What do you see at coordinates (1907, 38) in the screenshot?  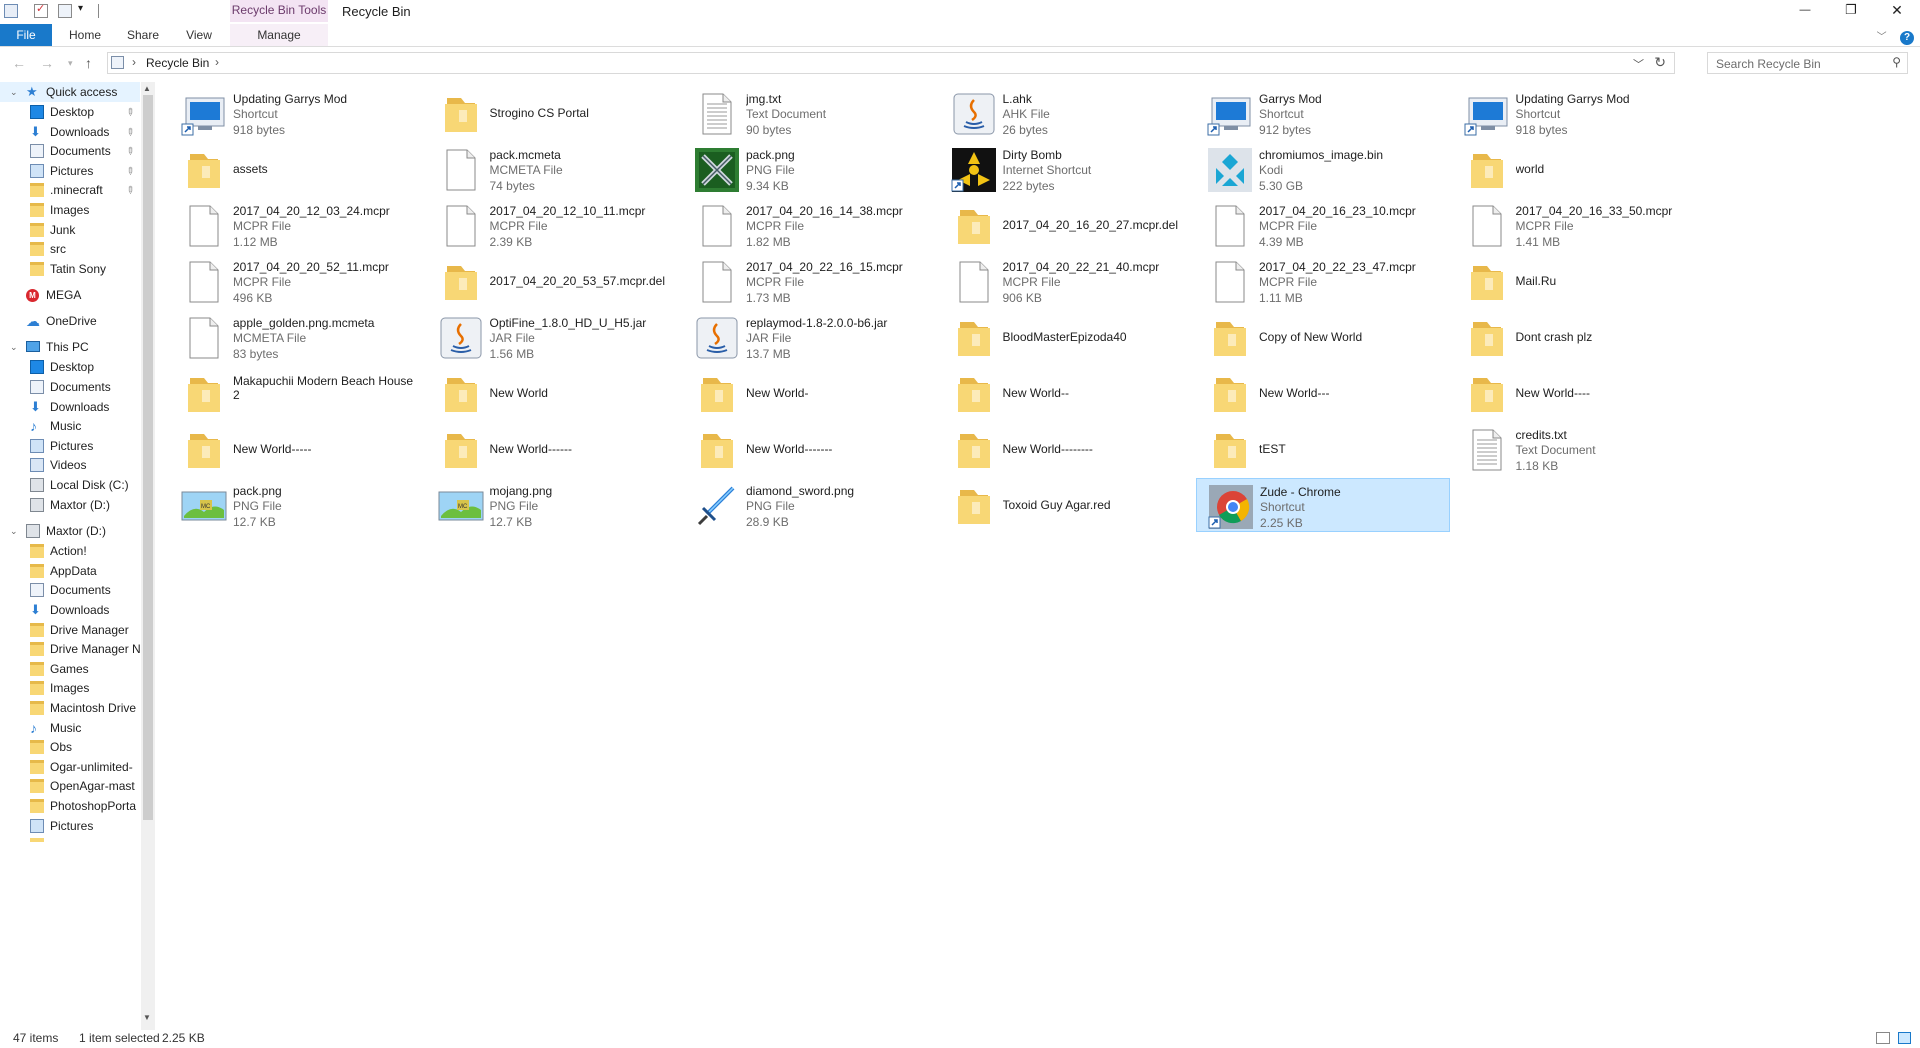 I see `help-icon: ?` at bounding box center [1907, 38].